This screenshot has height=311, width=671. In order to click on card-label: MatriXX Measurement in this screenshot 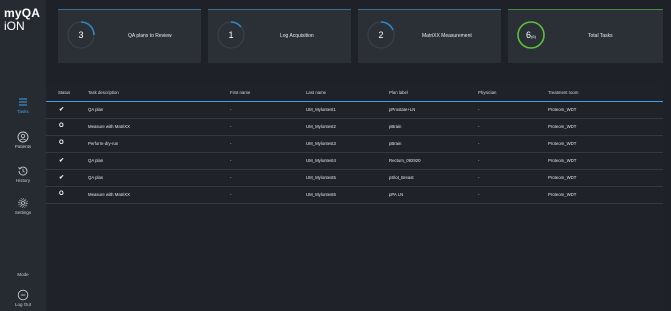, I will do `click(447, 36)`.